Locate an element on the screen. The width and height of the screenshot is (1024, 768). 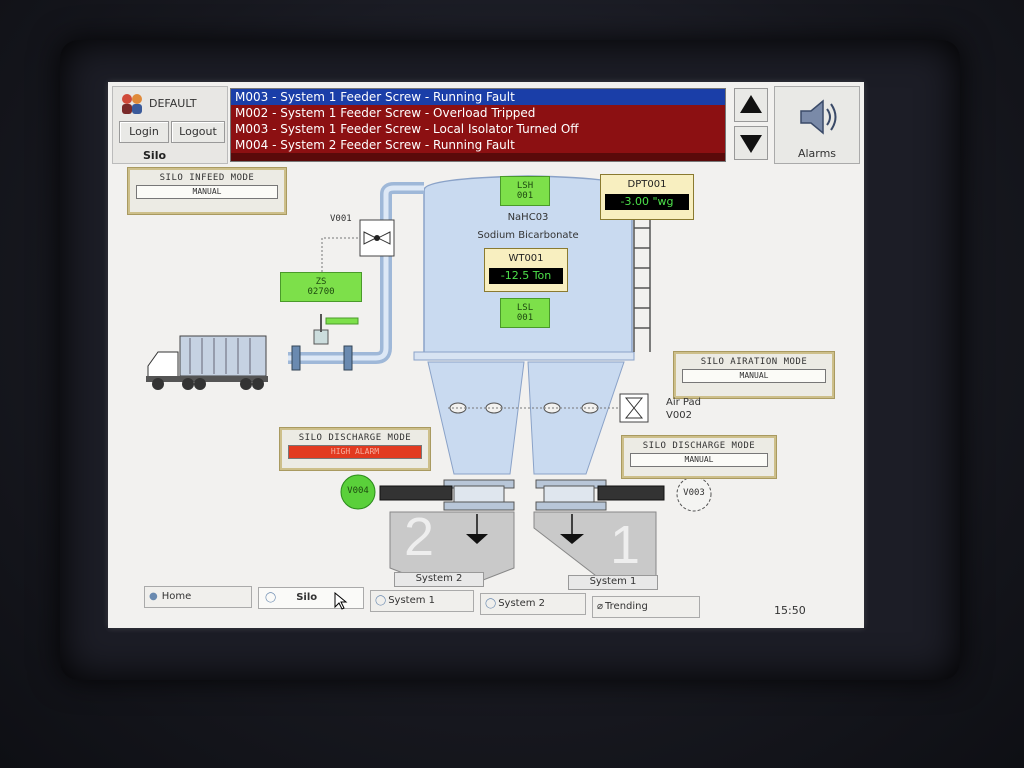
dpt001-display: DPT001 -3.00 "wg is located at coordinates (647, 197).